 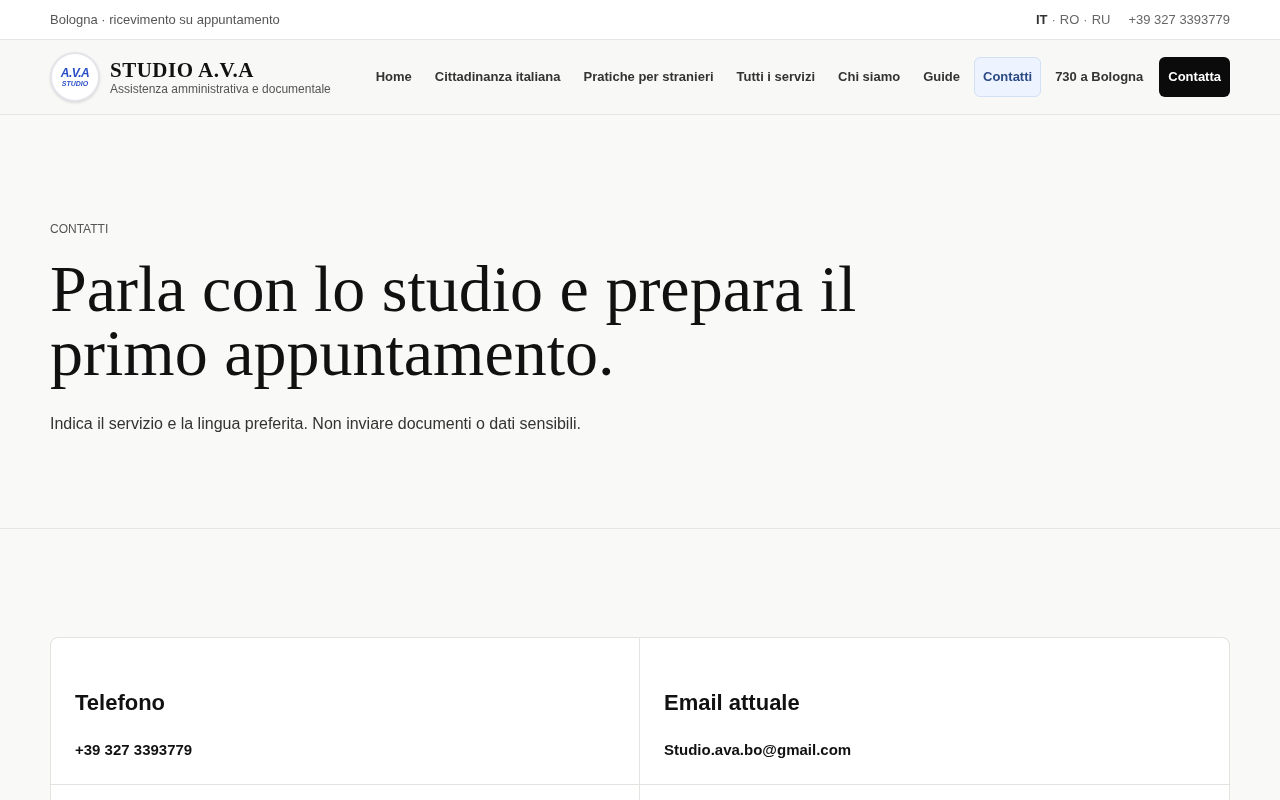 What do you see at coordinates (121, 703) in the screenshot?
I see `contact-card-title: Telefono` at bounding box center [121, 703].